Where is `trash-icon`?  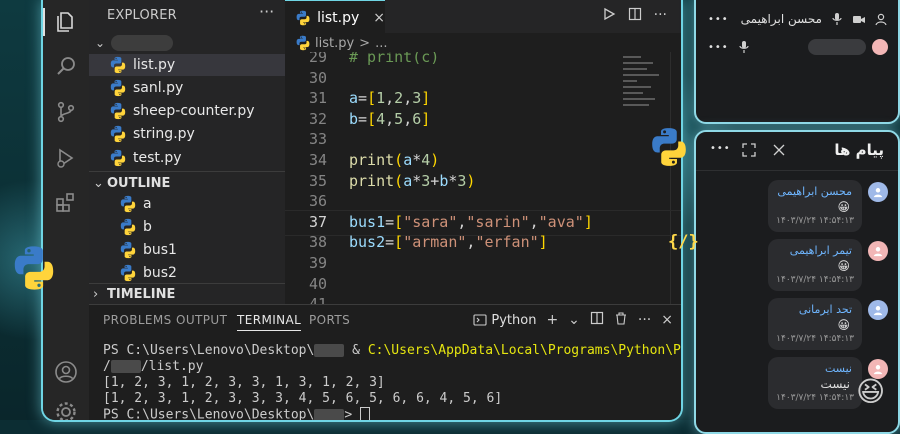
trash-icon is located at coordinates (621, 320).